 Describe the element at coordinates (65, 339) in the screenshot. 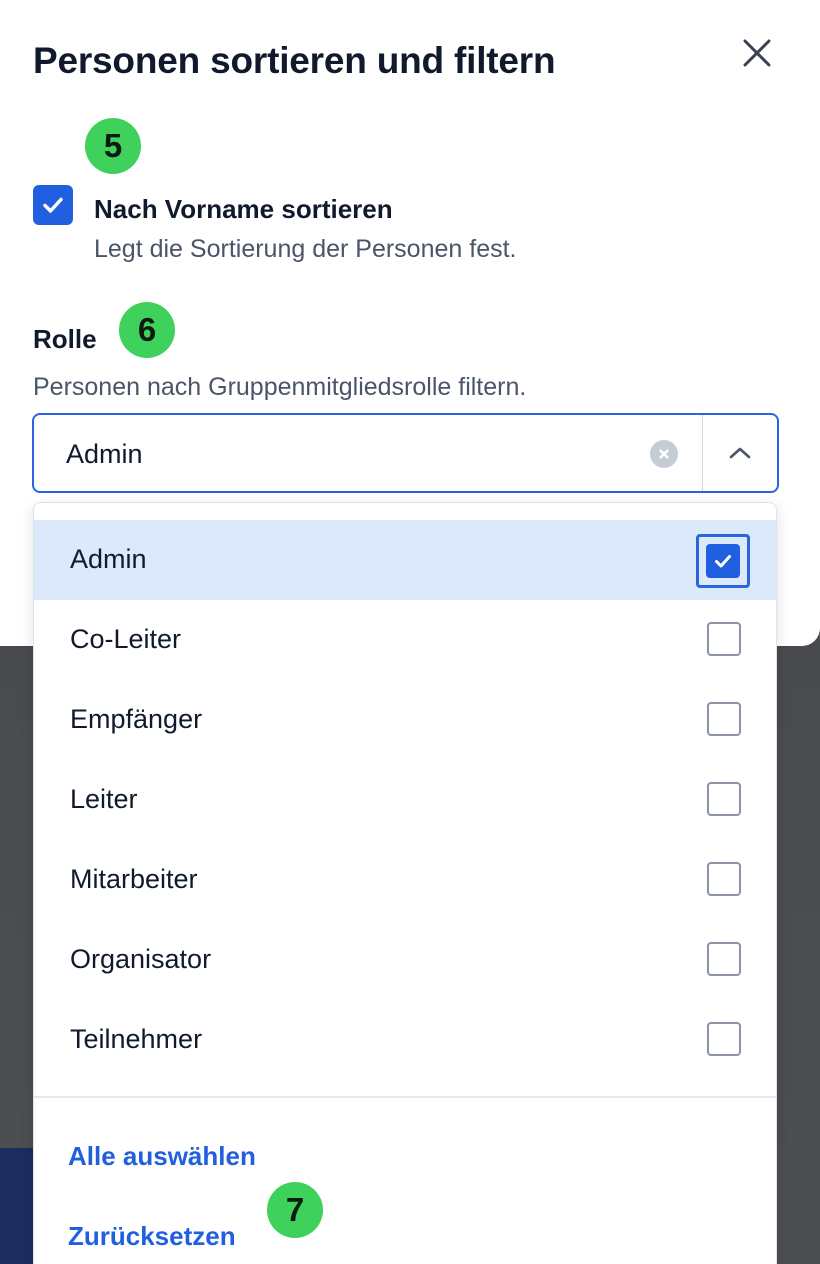

I see `role-label: Rolle` at that location.